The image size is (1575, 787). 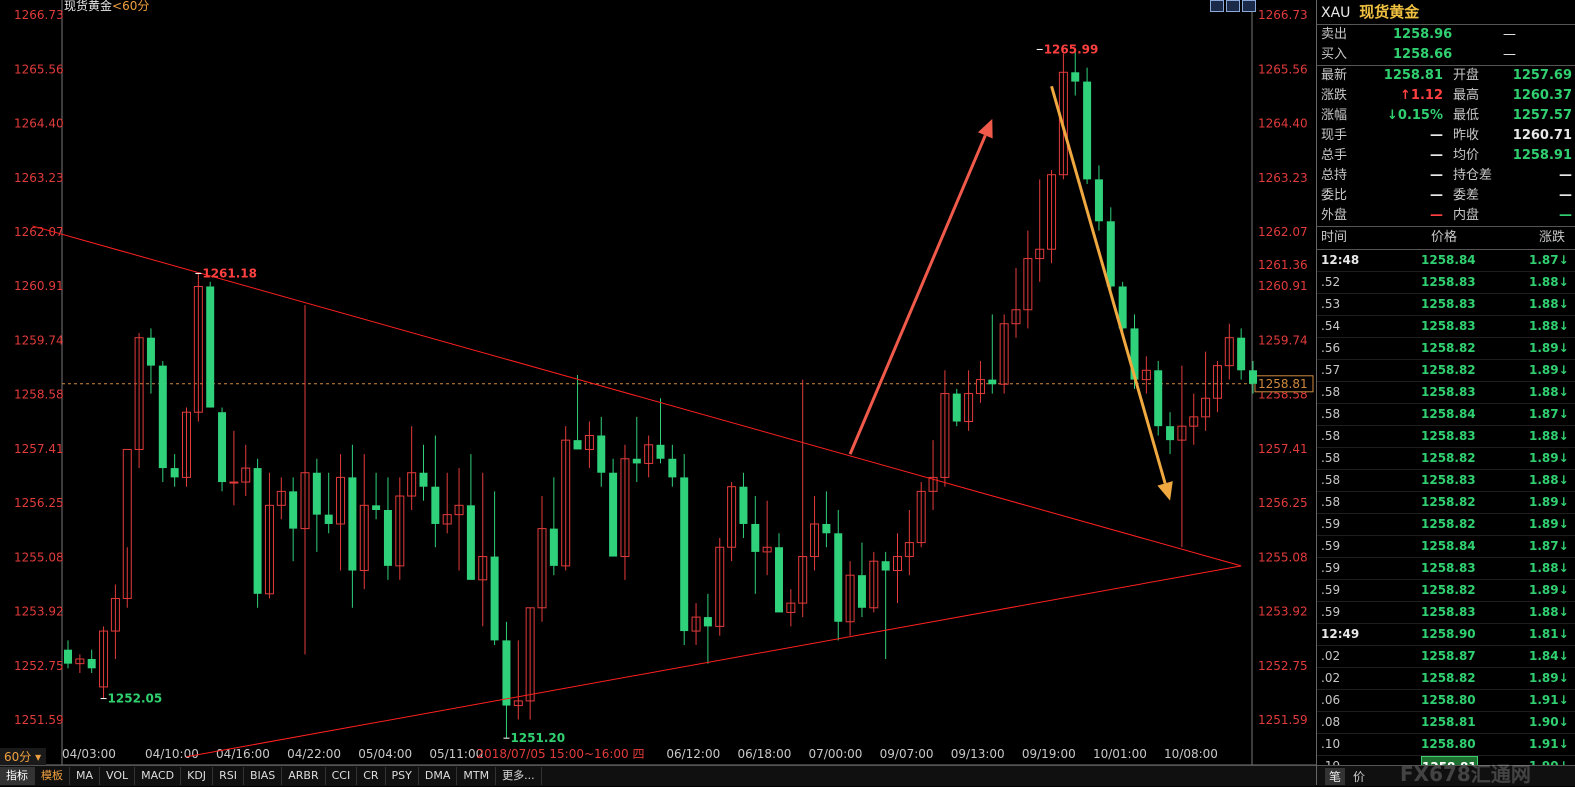 What do you see at coordinates (1473, 175) in the screenshot?
I see `stat-label: 持仓差` at bounding box center [1473, 175].